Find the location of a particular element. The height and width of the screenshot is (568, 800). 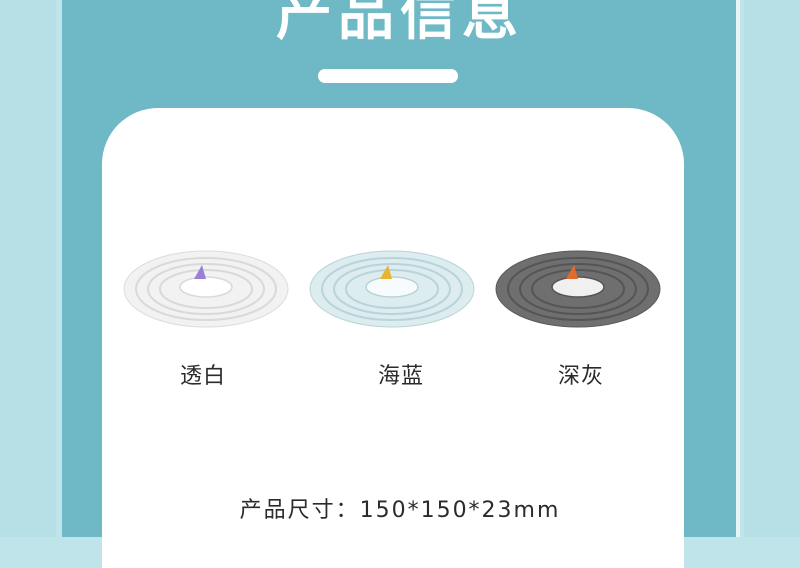

product-label-white: 透白 is located at coordinates (202, 376).